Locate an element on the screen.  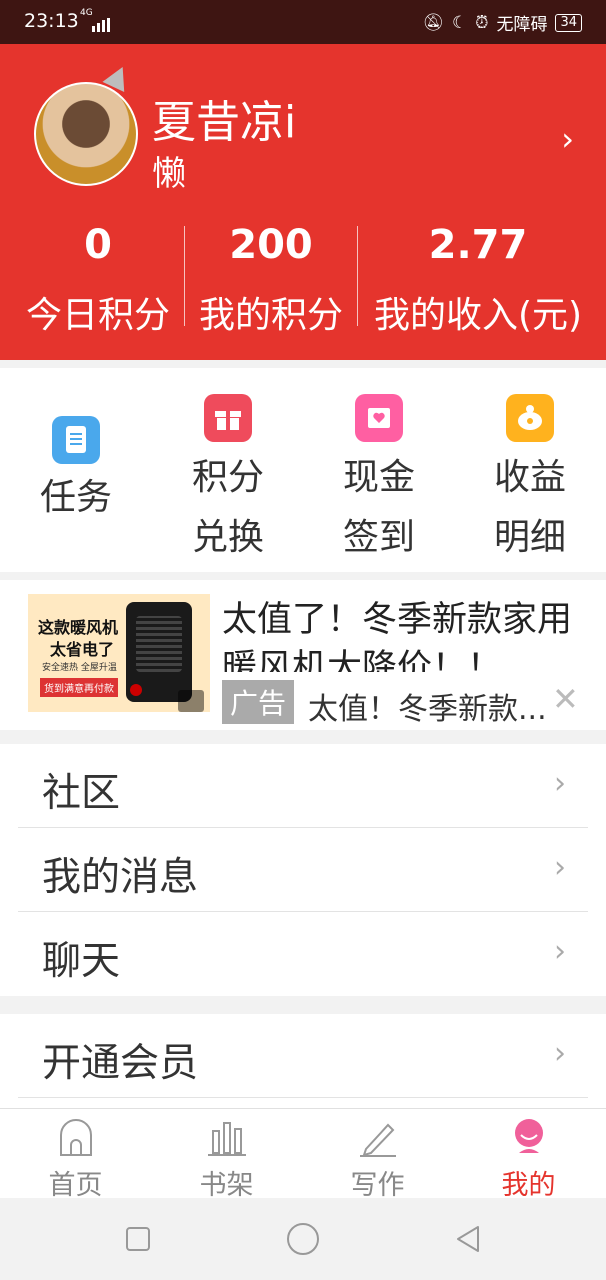
grid-label: 任务 is located at coordinates (75, 497).